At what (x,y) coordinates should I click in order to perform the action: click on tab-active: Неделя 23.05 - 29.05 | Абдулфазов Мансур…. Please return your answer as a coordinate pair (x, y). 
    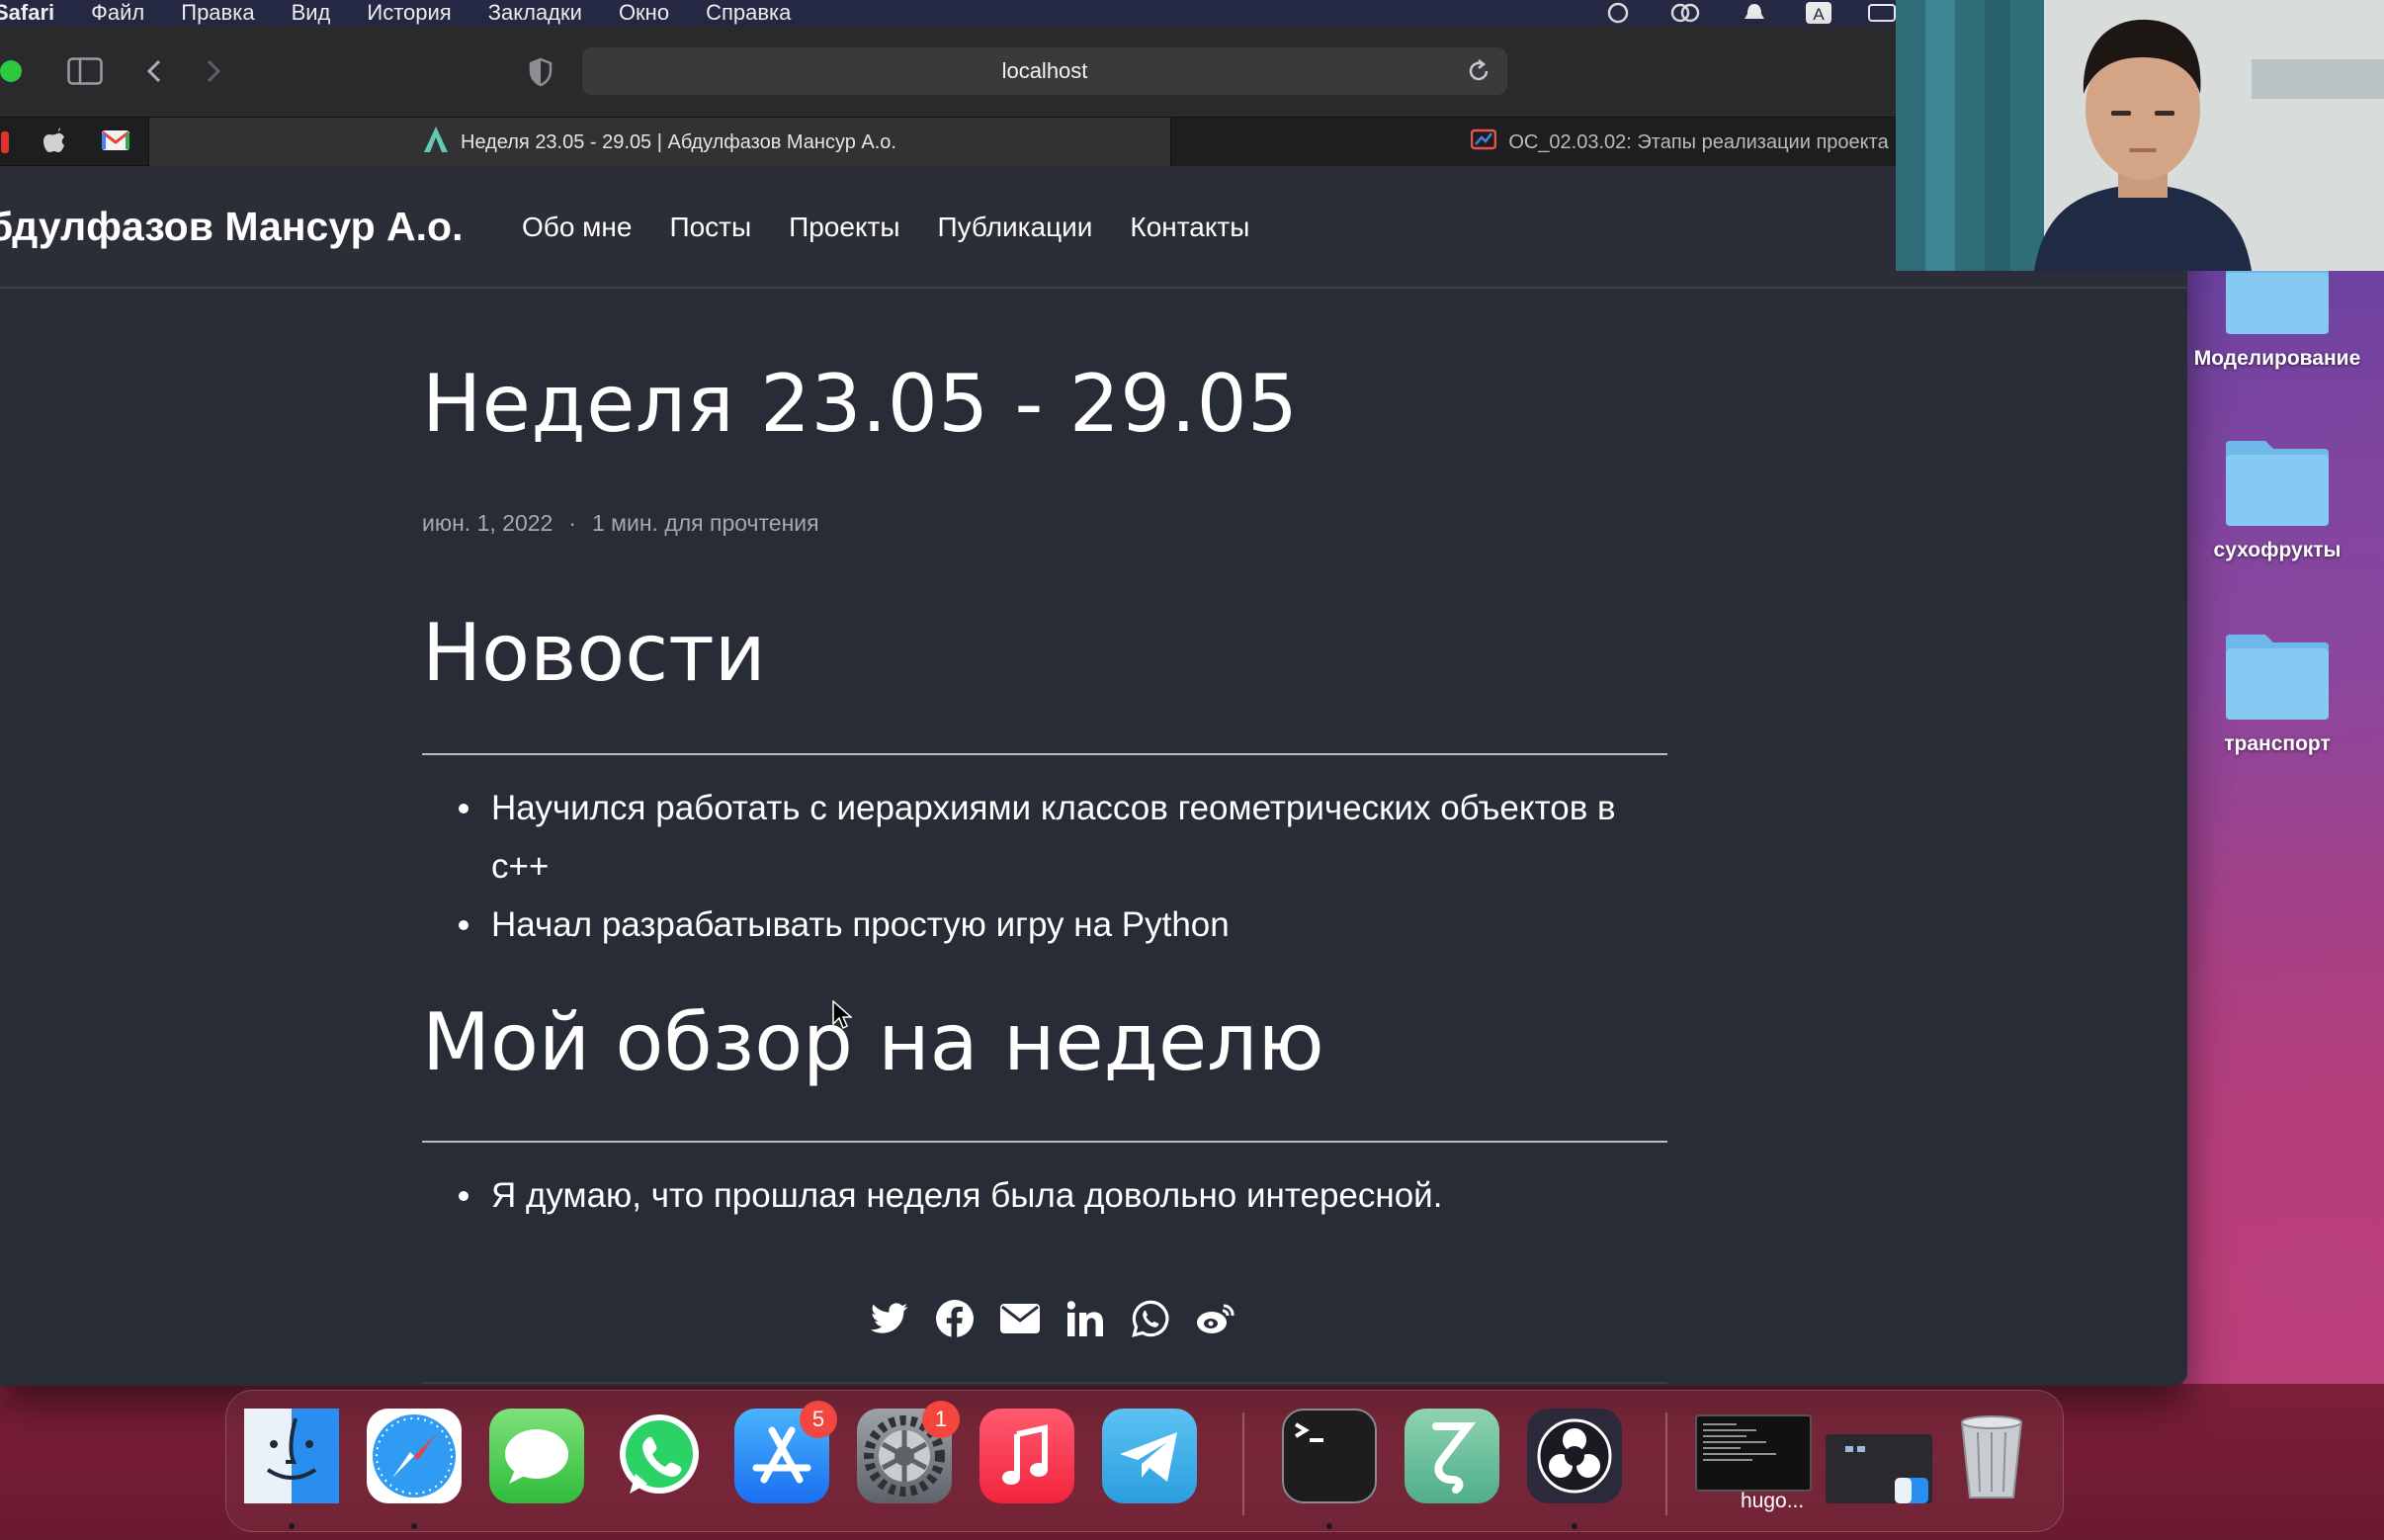
    Looking at the image, I should click on (659, 142).